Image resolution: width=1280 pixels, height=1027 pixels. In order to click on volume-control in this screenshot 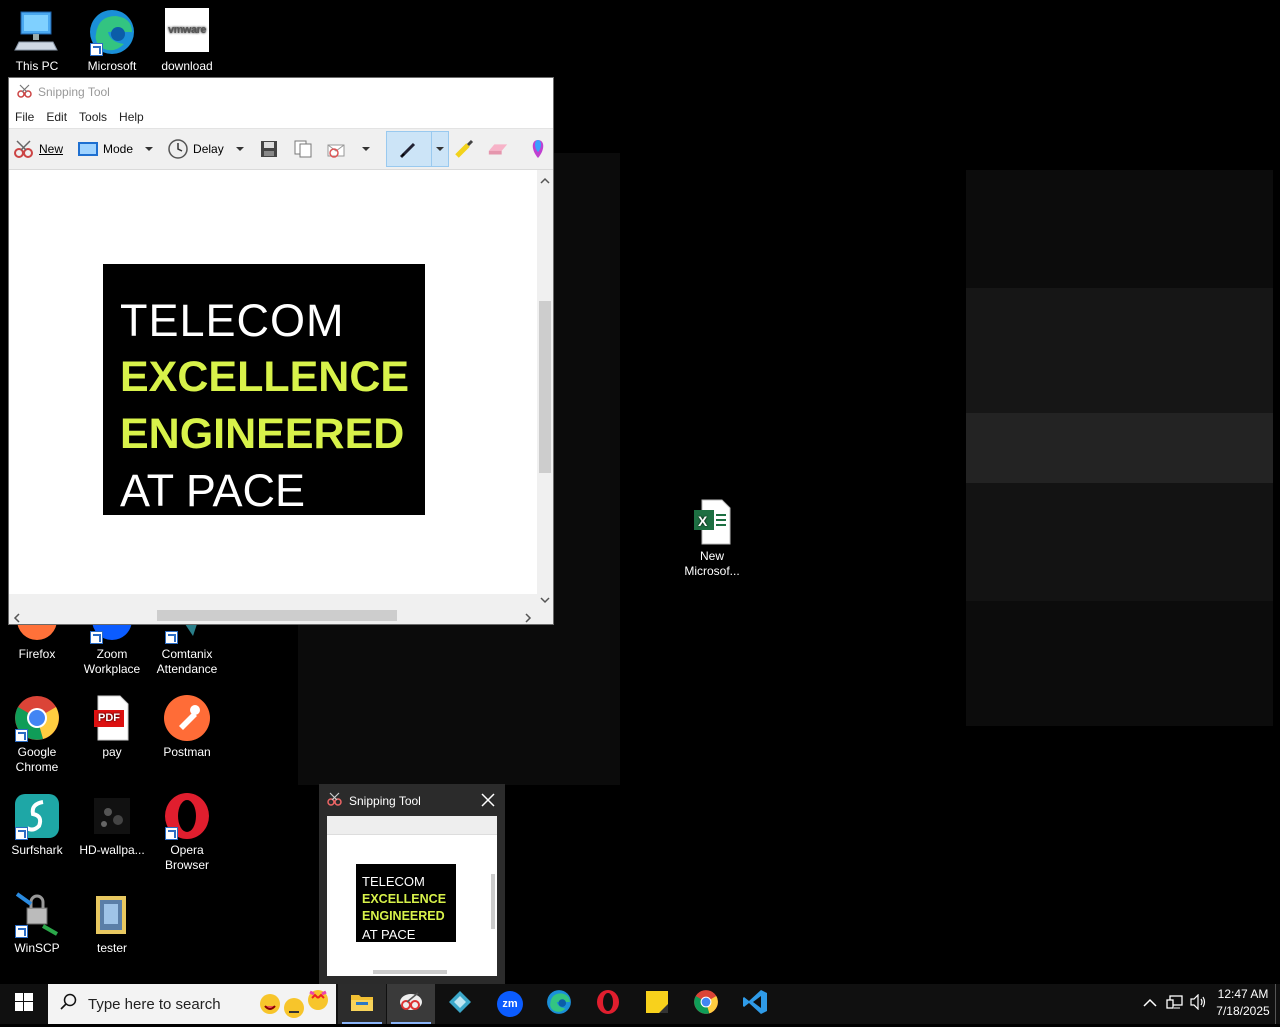, I will do `click(1199, 1004)`.